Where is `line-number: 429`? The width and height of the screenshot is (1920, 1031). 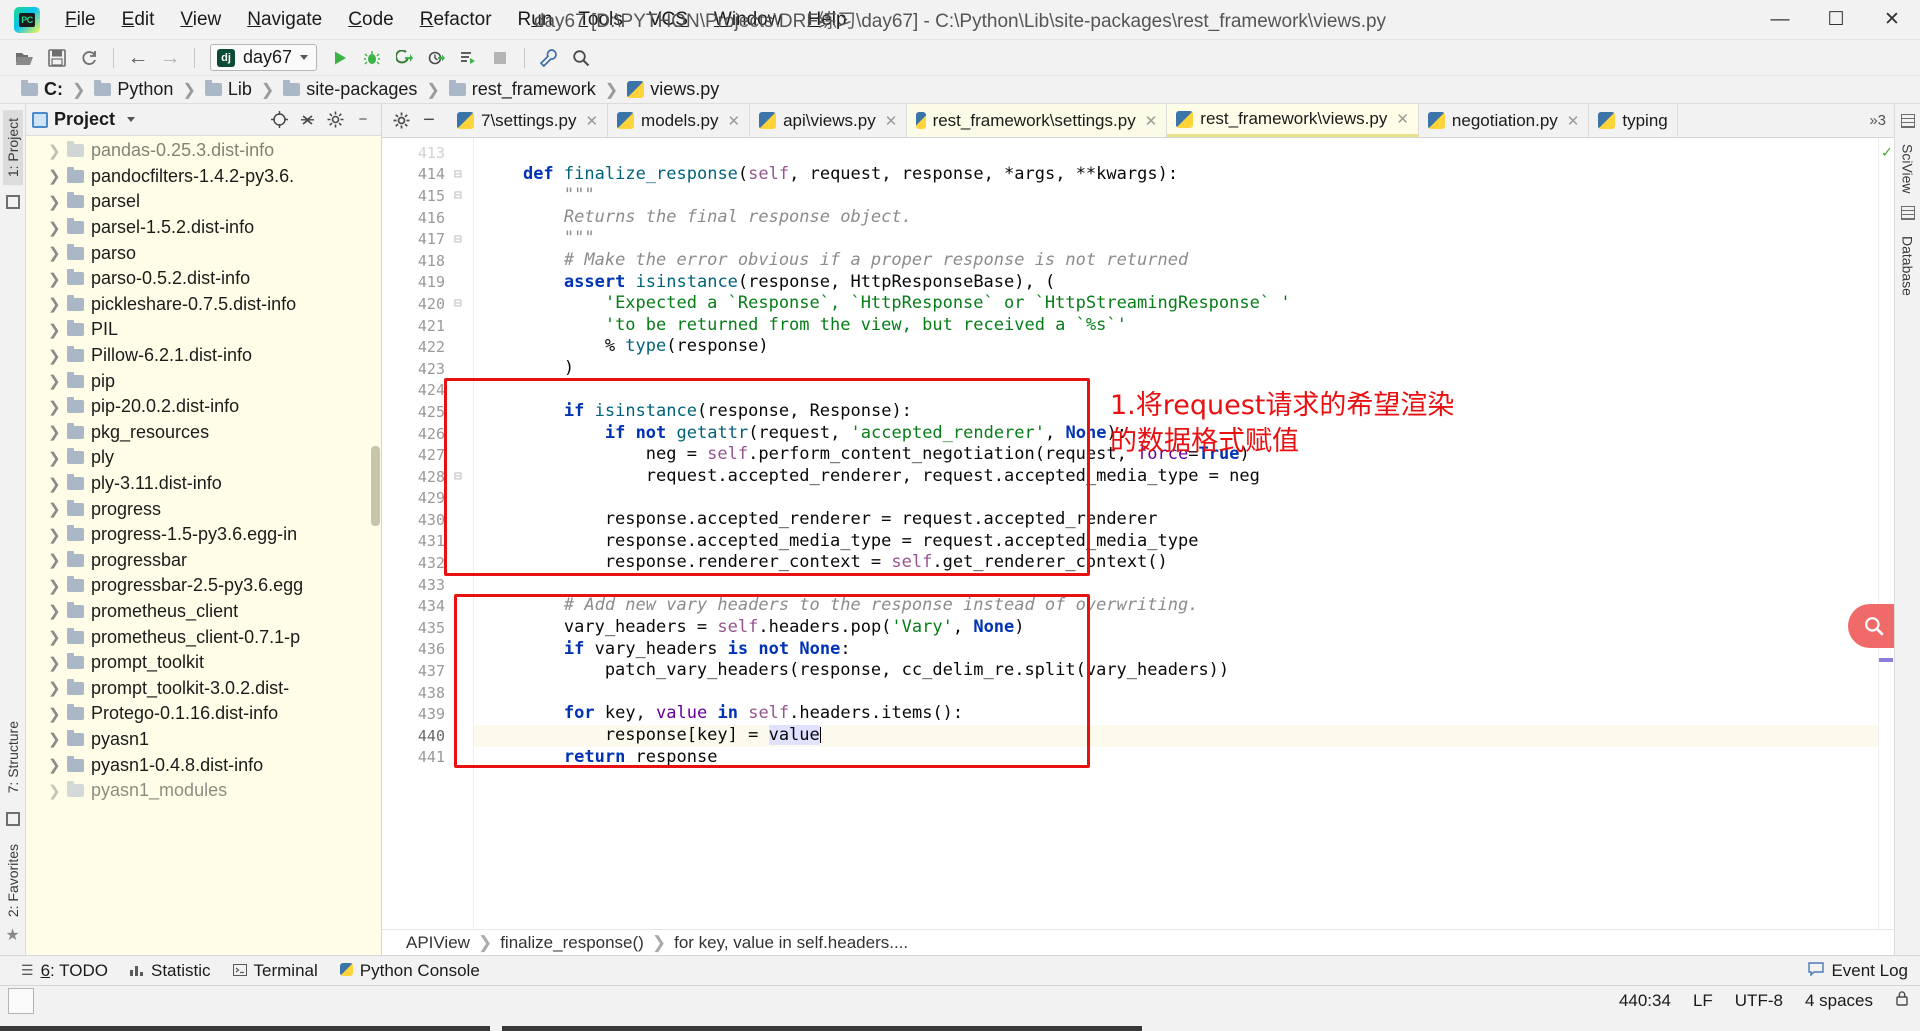
line-number: 429 is located at coordinates (427, 499).